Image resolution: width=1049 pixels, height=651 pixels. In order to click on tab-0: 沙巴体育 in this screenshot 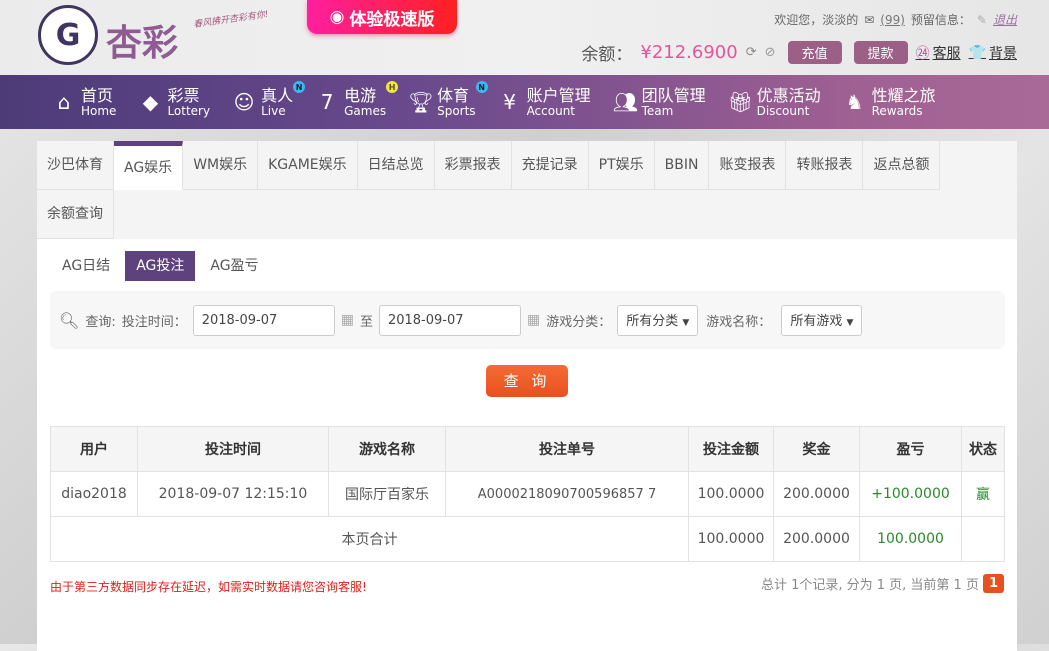, I will do `click(75, 165)`.